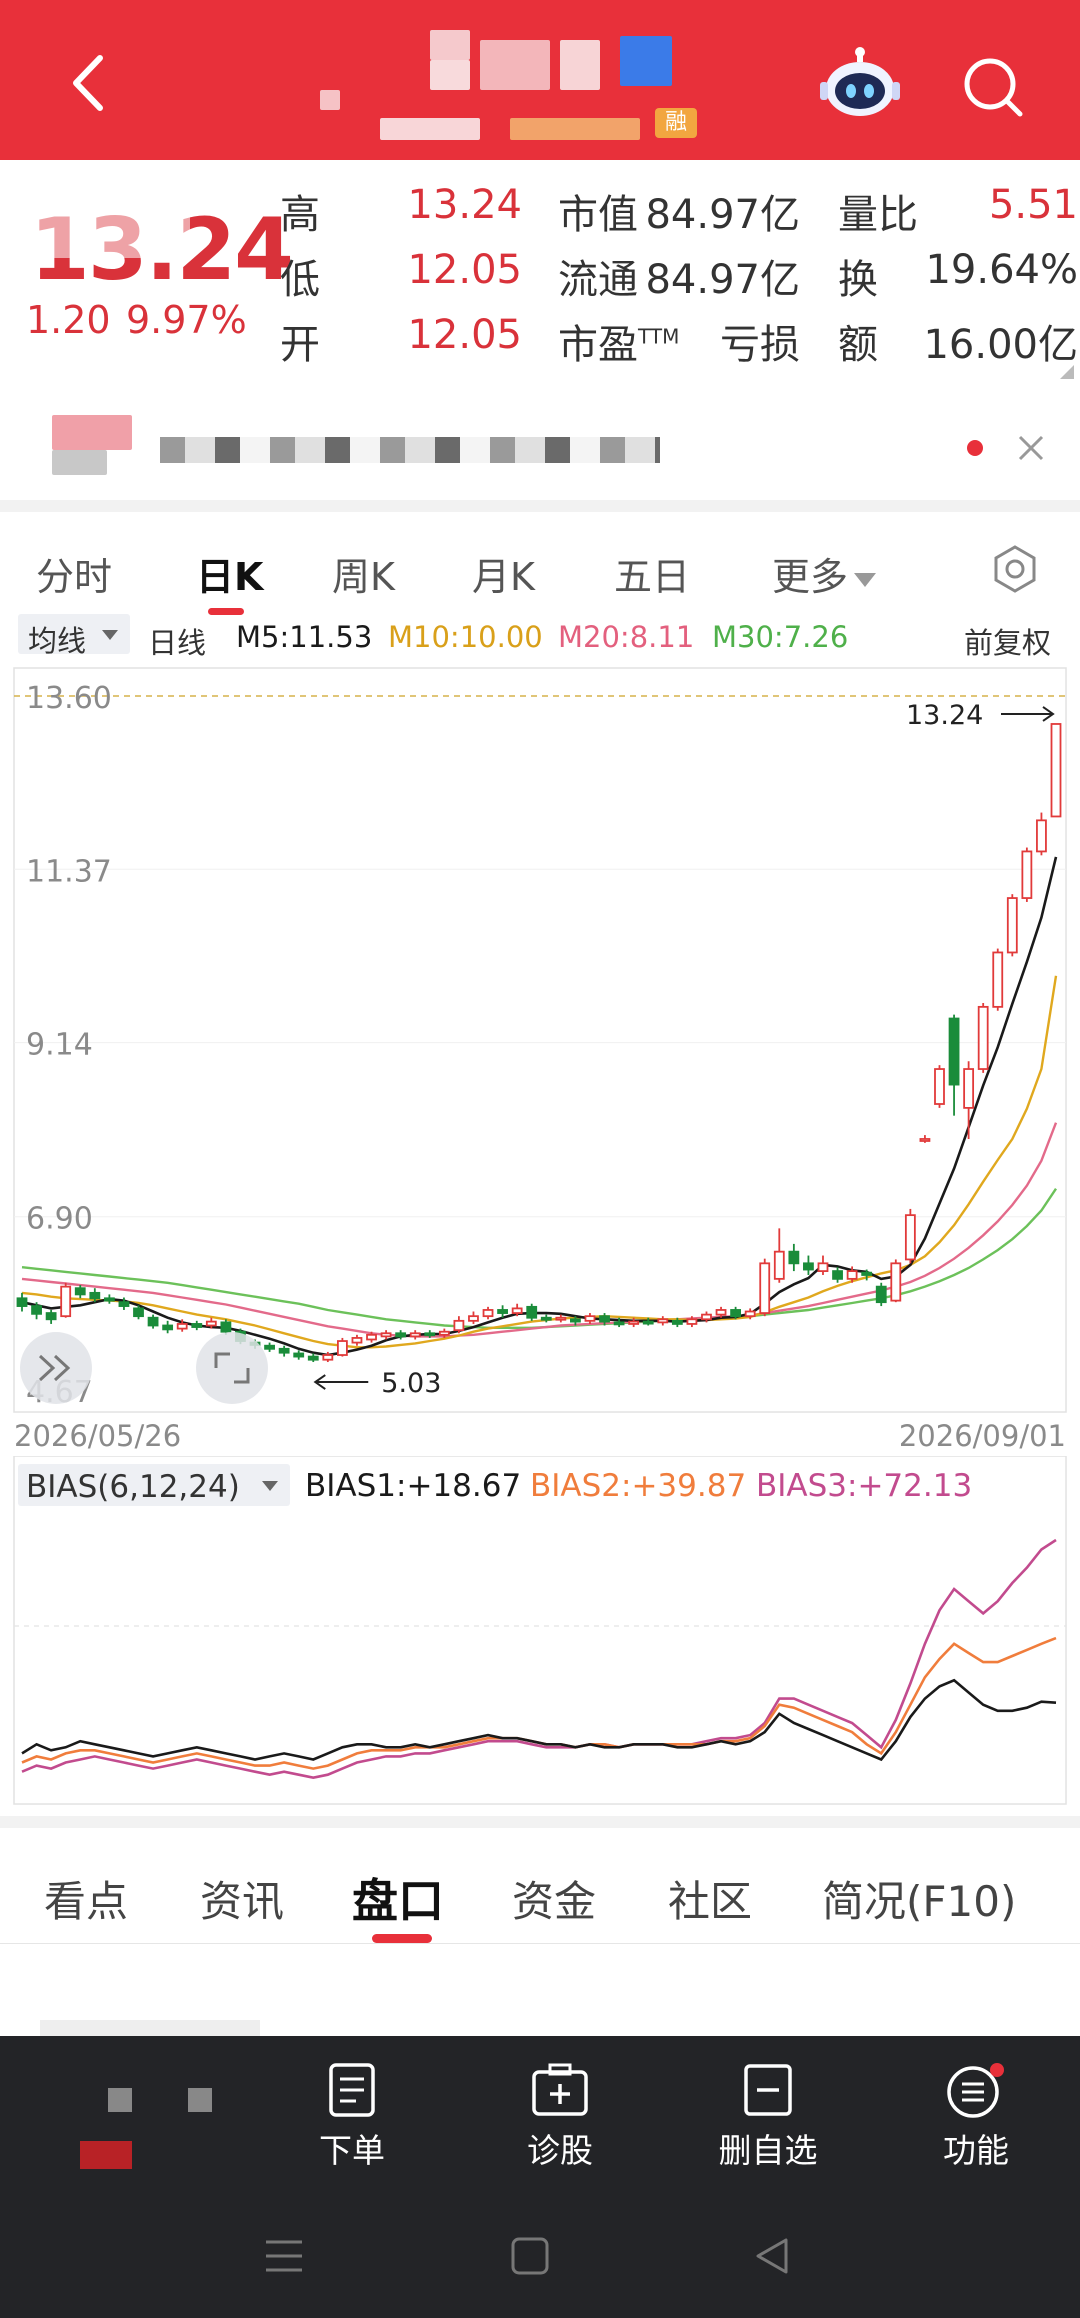 The image size is (1080, 2318). I want to click on unread-dot, so click(975, 448).